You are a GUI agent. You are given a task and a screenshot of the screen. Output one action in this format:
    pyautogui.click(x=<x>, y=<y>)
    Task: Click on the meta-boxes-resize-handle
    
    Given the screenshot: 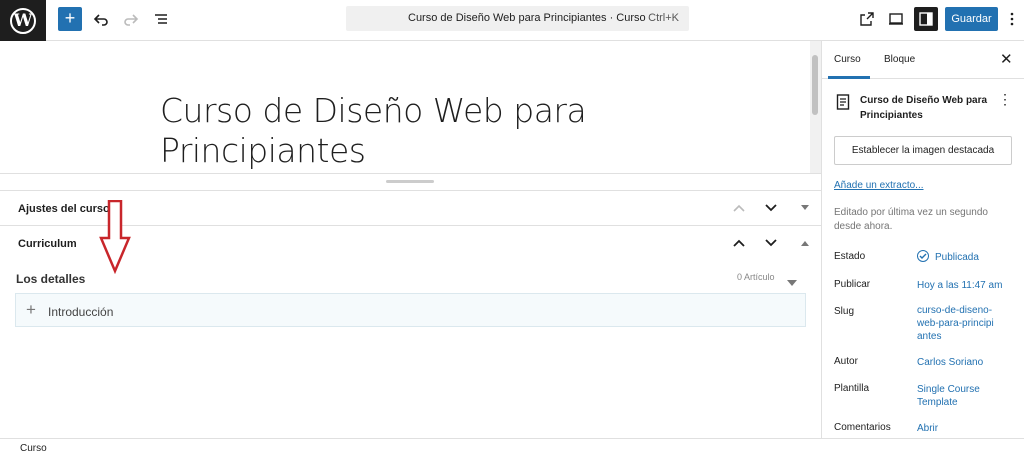 What is the action you would take?
    pyautogui.click(x=410, y=181)
    